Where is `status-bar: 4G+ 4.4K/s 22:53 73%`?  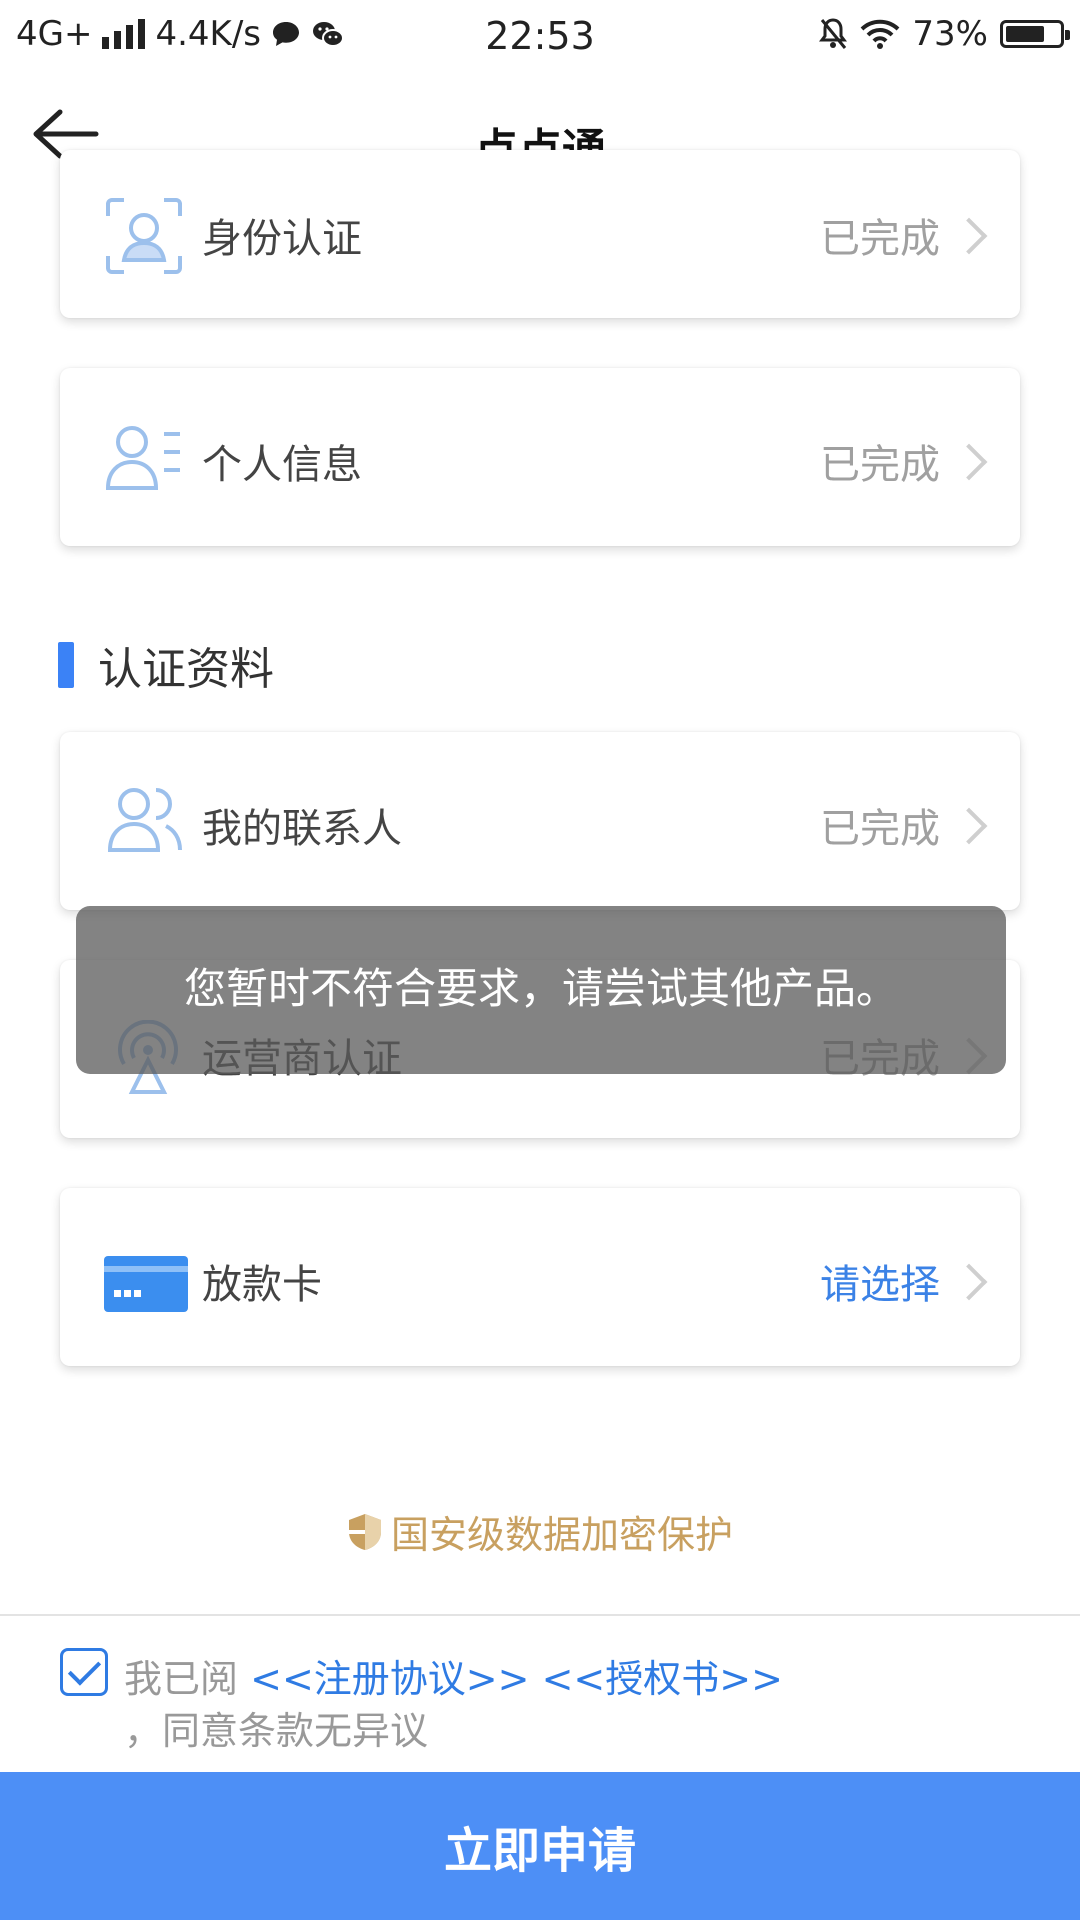 status-bar: 4G+ 4.4K/s 22:53 73% is located at coordinates (540, 38).